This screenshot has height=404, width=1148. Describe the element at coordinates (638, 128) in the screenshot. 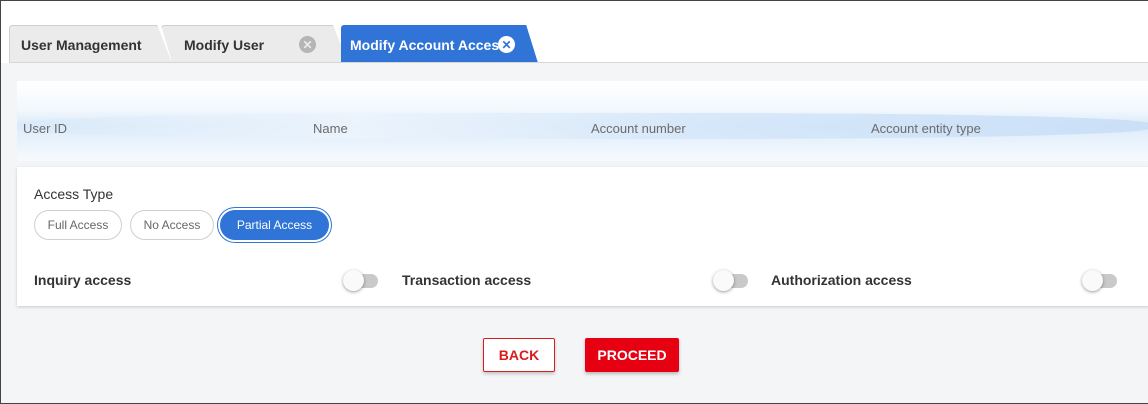

I see `column-account-number: Account number` at that location.